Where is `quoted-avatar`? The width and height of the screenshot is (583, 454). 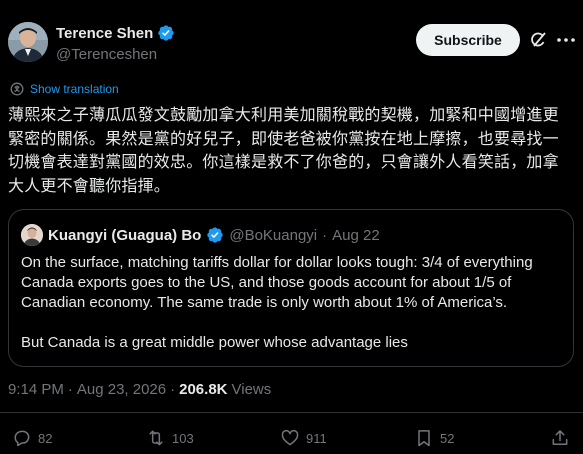 quoted-avatar is located at coordinates (32, 235).